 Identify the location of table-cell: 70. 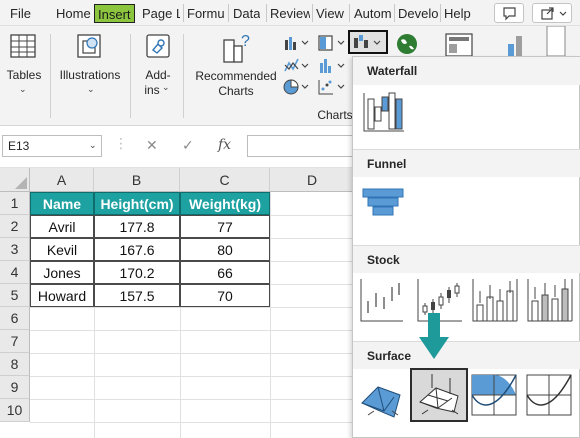
(225, 295).